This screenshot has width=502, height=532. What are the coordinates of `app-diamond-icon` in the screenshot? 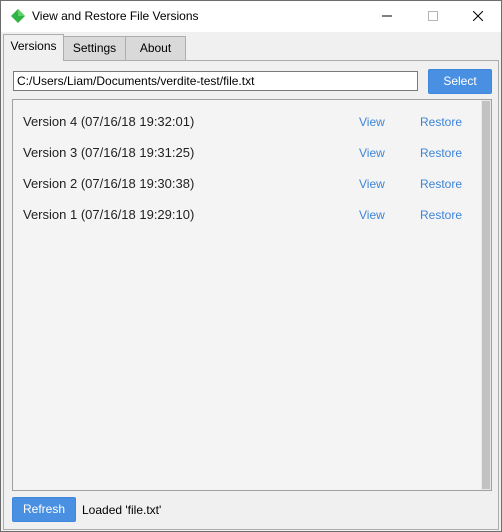 It's located at (18, 16).